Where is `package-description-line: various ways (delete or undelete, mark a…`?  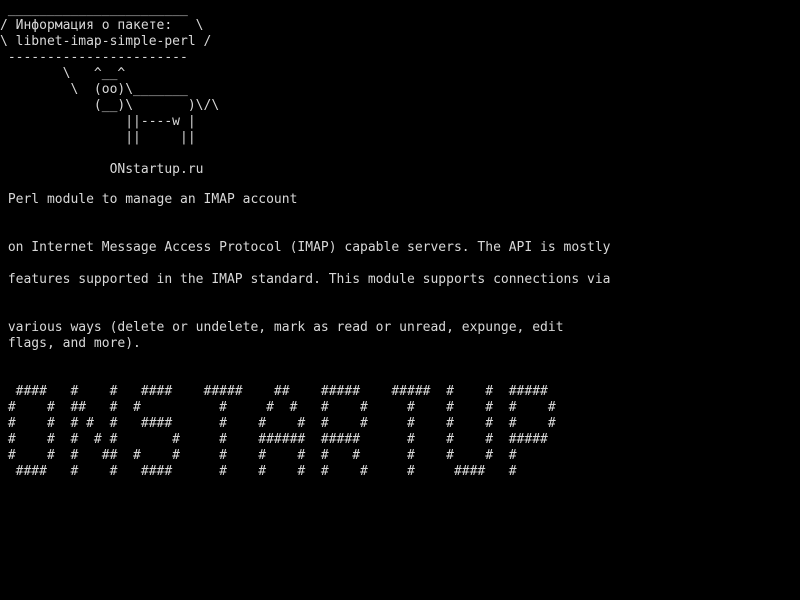
package-description-line: various ways (delete or undelete, mark a… is located at coordinates (285, 335).